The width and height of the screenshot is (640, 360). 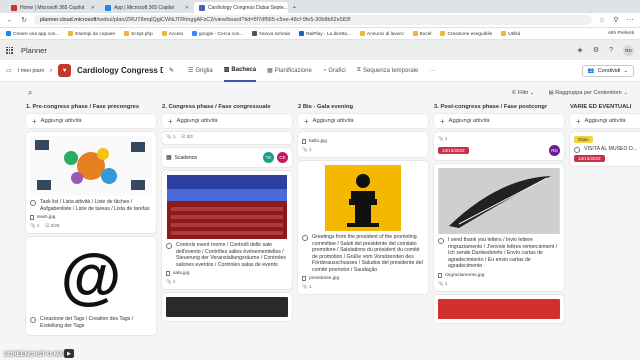 What do you see at coordinates (363, 109) in the screenshot?
I see `bucket-title: 2 Bis - Gala evening` at bounding box center [363, 109].